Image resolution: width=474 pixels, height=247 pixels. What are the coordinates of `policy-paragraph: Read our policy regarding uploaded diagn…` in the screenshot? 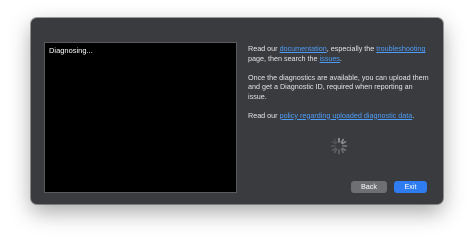 It's located at (340, 116).